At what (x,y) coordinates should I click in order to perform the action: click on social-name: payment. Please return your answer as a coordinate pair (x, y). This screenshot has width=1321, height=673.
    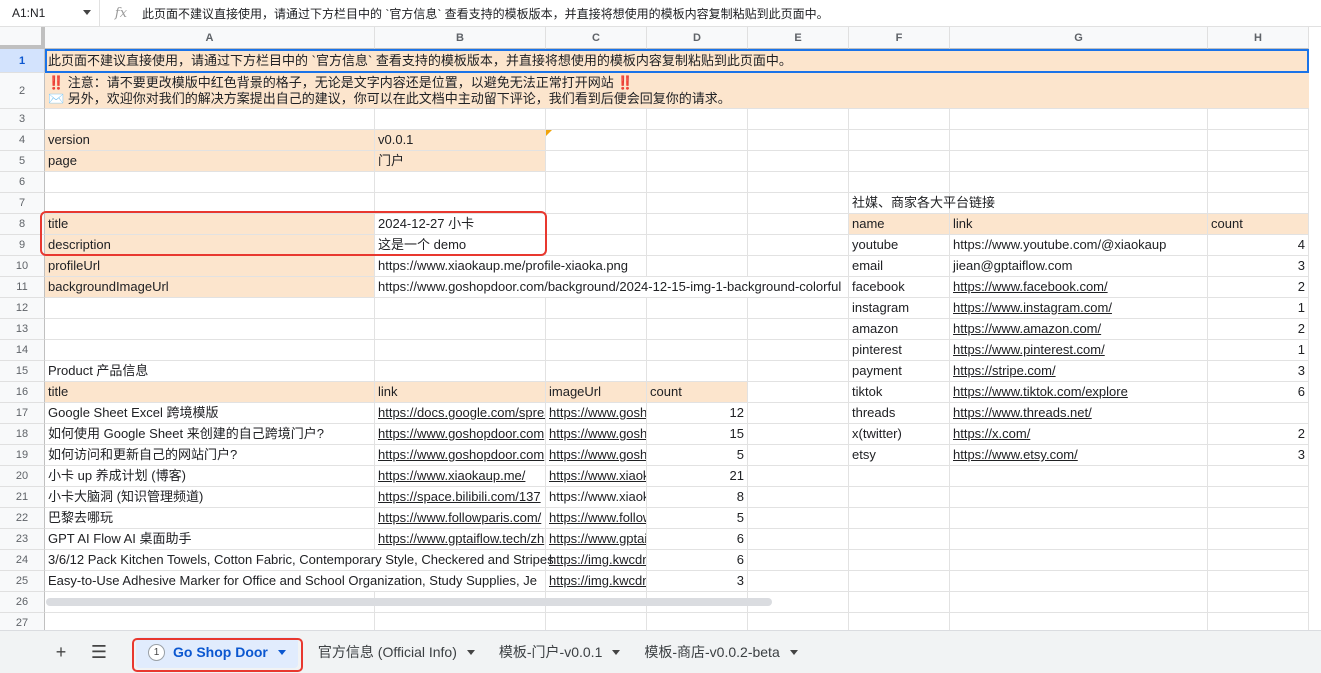
    Looking at the image, I should click on (899, 371).